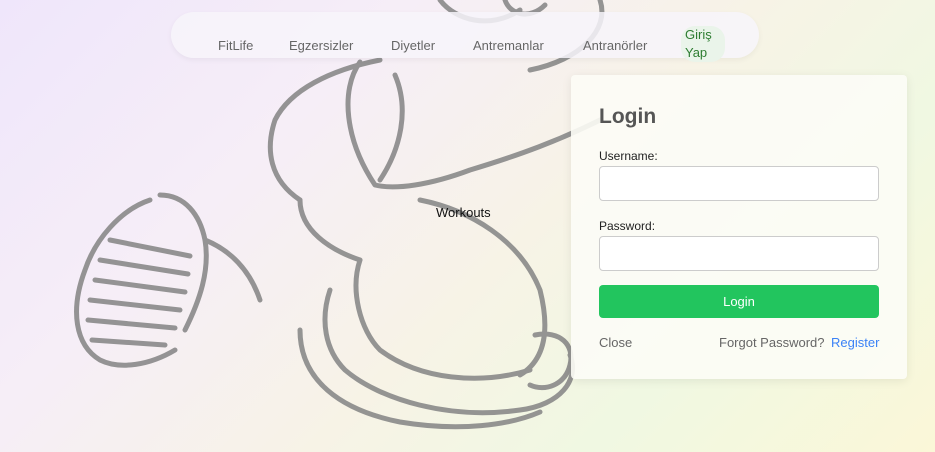  Describe the element at coordinates (739, 183) in the screenshot. I see `username-input` at that location.